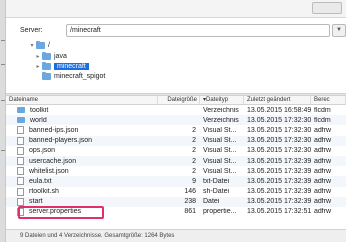  What do you see at coordinates (31, 30) in the screenshot?
I see `server-label: Server:` at bounding box center [31, 30].